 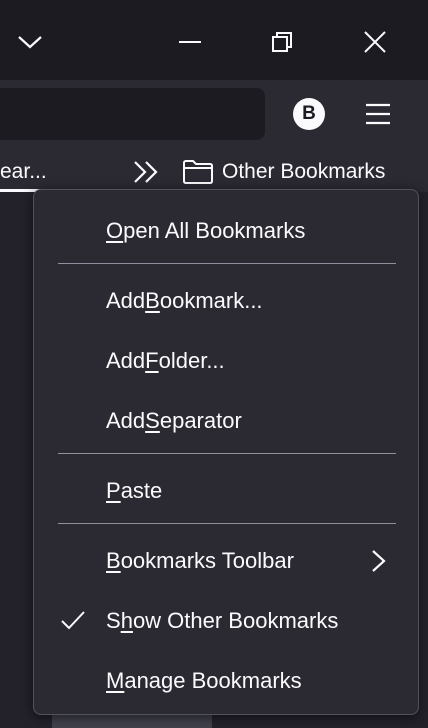 I want to click on avatar-initial: B, so click(x=309, y=113).